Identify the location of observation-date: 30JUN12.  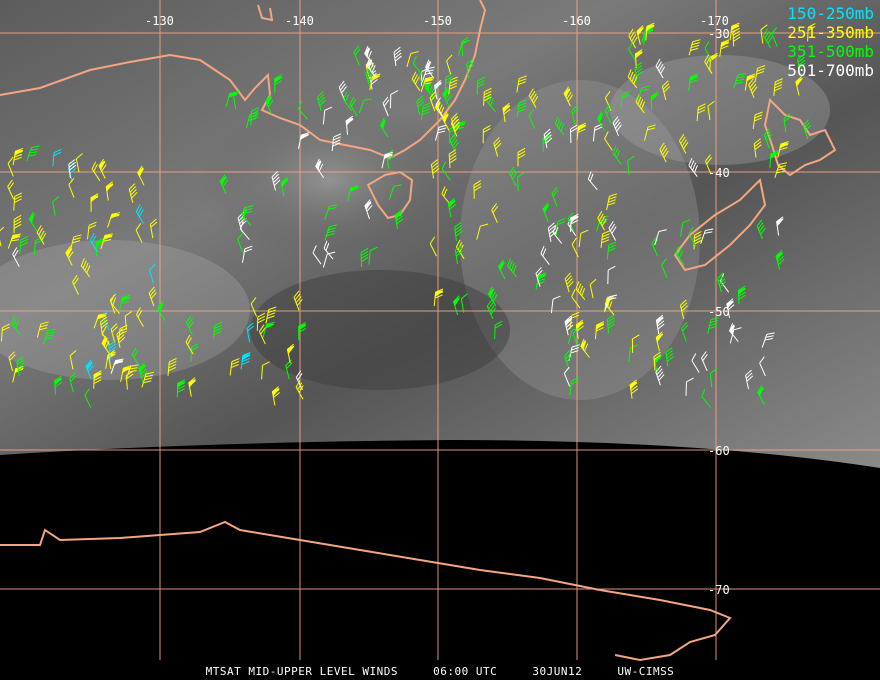
(557, 671).